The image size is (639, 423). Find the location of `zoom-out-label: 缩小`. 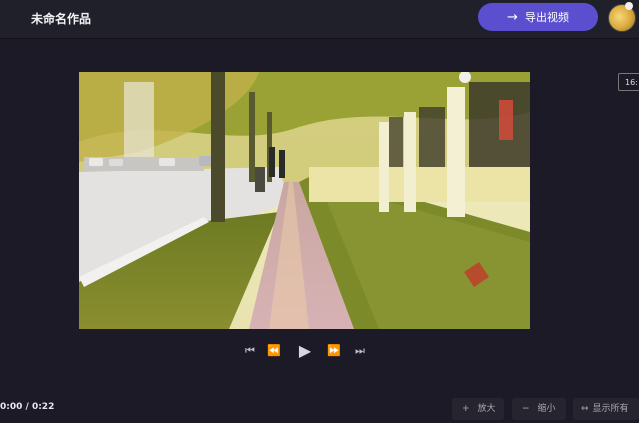

zoom-out-label: 缩小 is located at coordinates (546, 409).